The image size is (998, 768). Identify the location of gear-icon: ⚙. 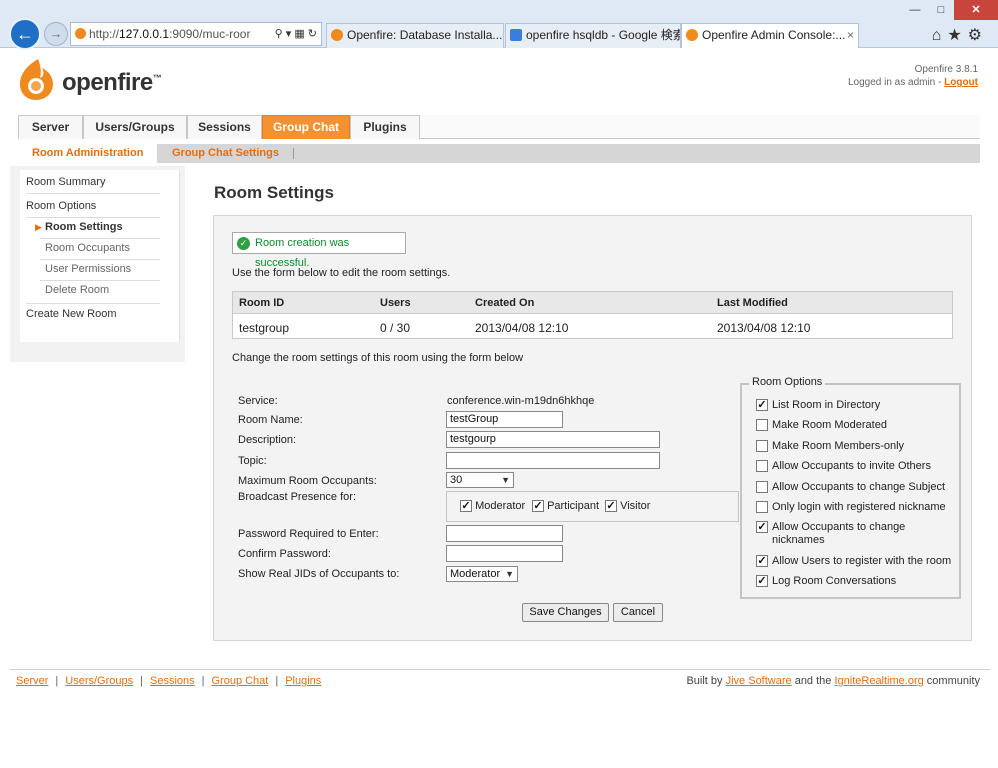
(978, 35).